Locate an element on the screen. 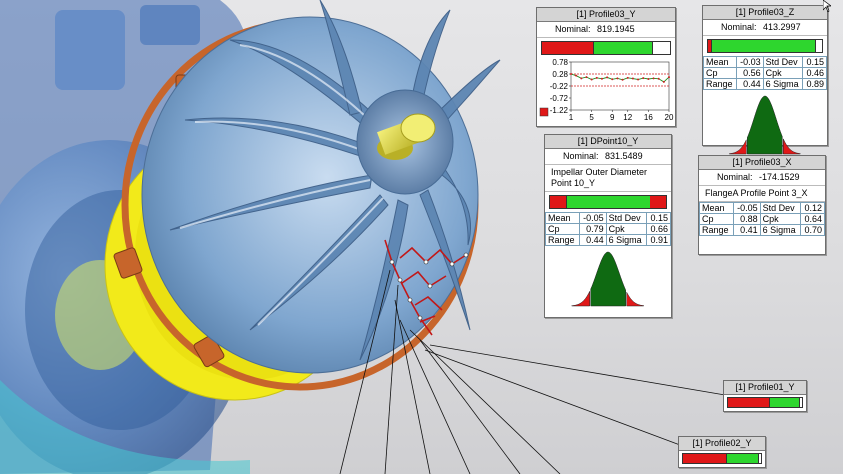  x-tick-label: 20 is located at coordinates (669, 117).